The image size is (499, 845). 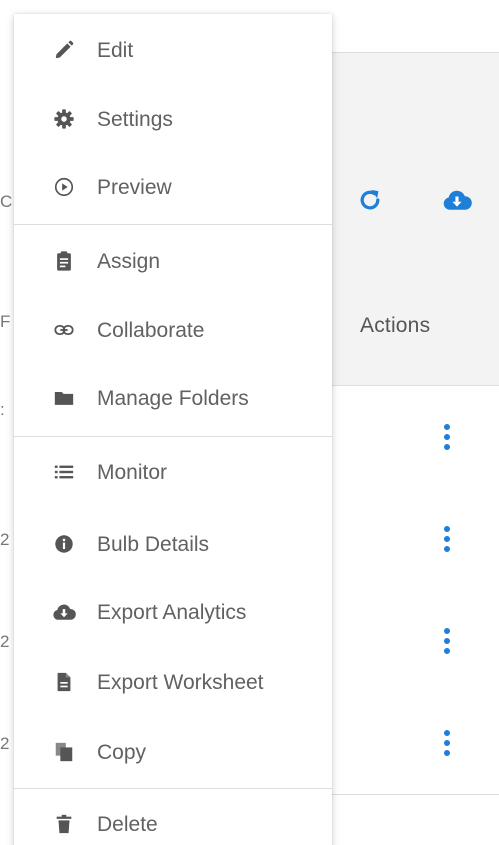 I want to click on menu-item-export-analytics: Export Analytics, so click(x=173, y=613).